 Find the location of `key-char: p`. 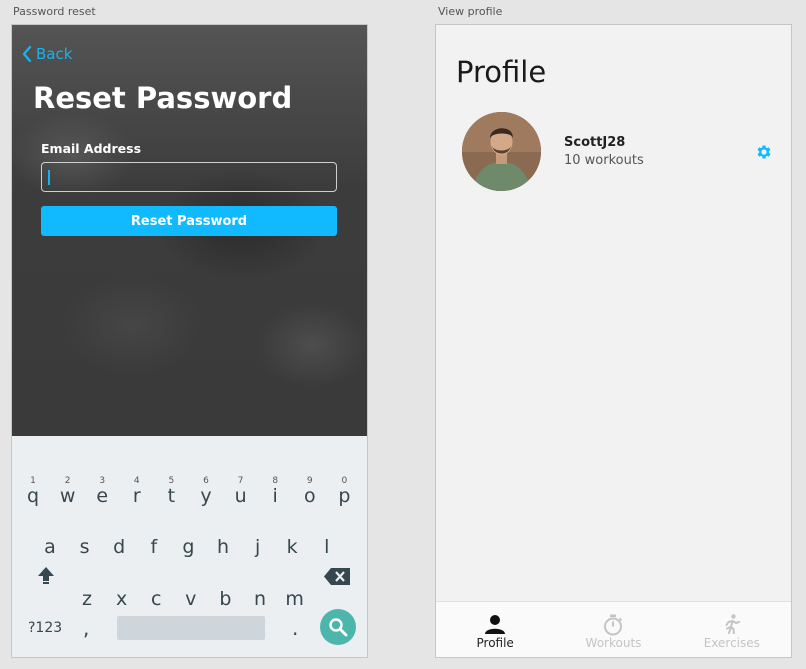

key-char: p is located at coordinates (344, 496).